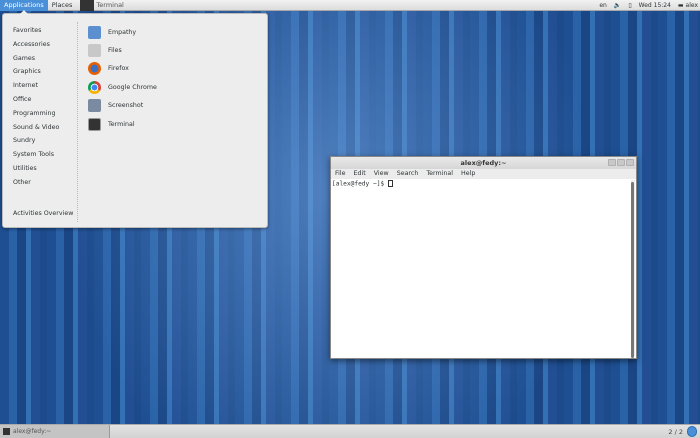 This screenshot has width=700, height=438. I want to click on menu-search: Search, so click(408, 174).